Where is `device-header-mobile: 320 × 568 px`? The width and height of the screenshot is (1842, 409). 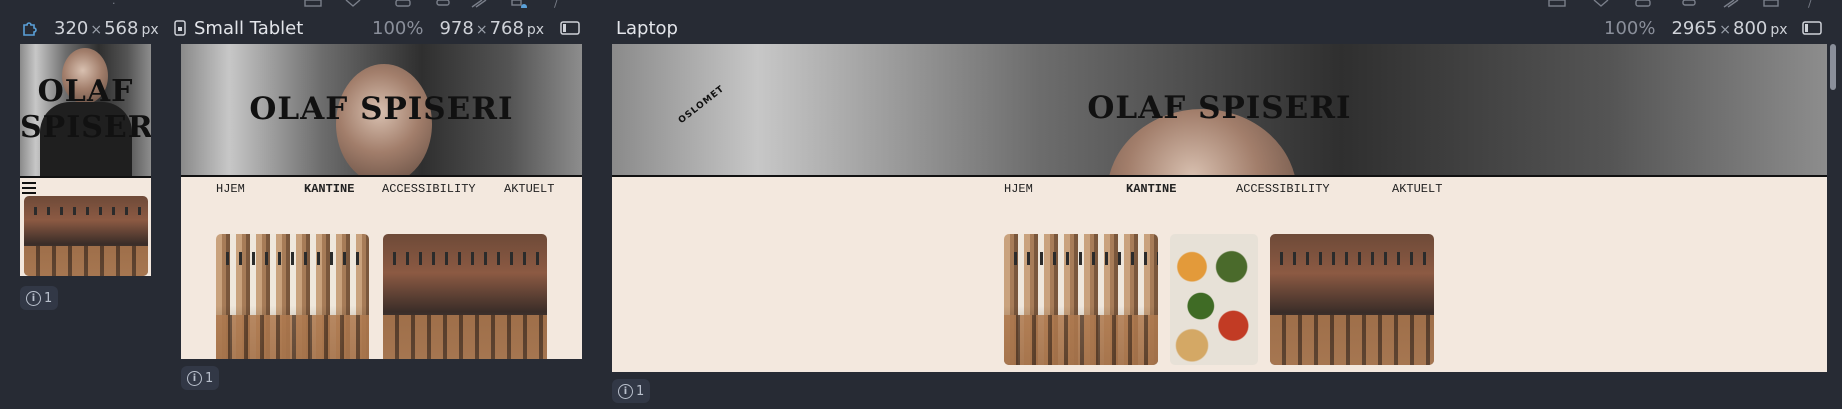
device-header-mobile: 320 × 568 px is located at coordinates (105, 28).